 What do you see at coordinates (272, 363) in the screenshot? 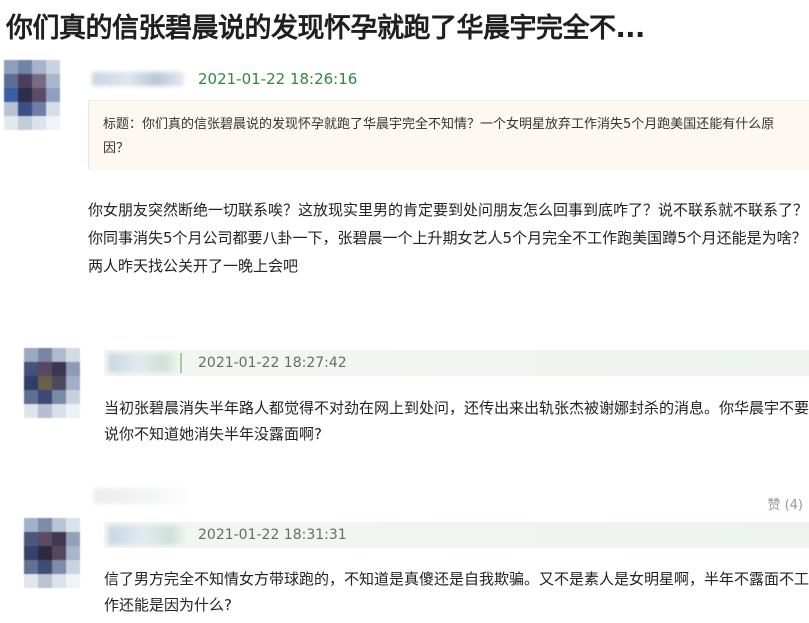
I see `reply-timestamp: 2021-01-22 18:27:42` at bounding box center [272, 363].